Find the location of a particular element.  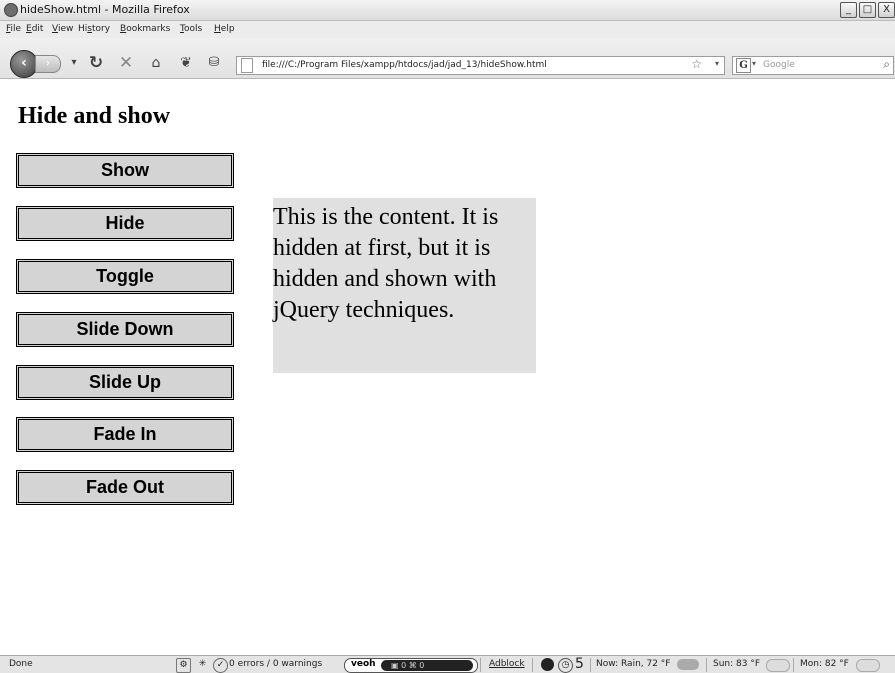

weather-now: Now: Rain, 72 °F is located at coordinates (633, 664).